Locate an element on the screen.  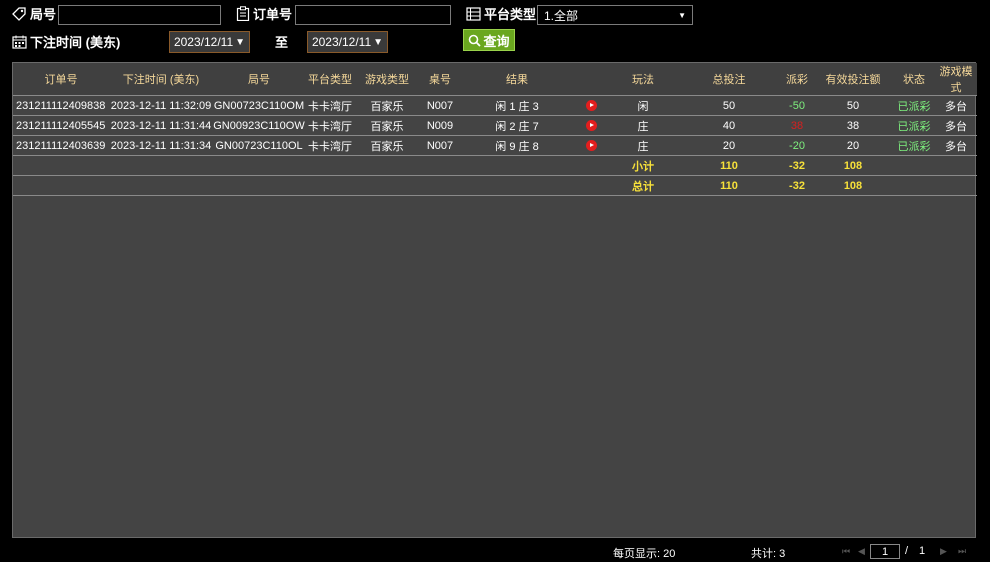
round-cell: GN00923C110OW is located at coordinates (259, 125).